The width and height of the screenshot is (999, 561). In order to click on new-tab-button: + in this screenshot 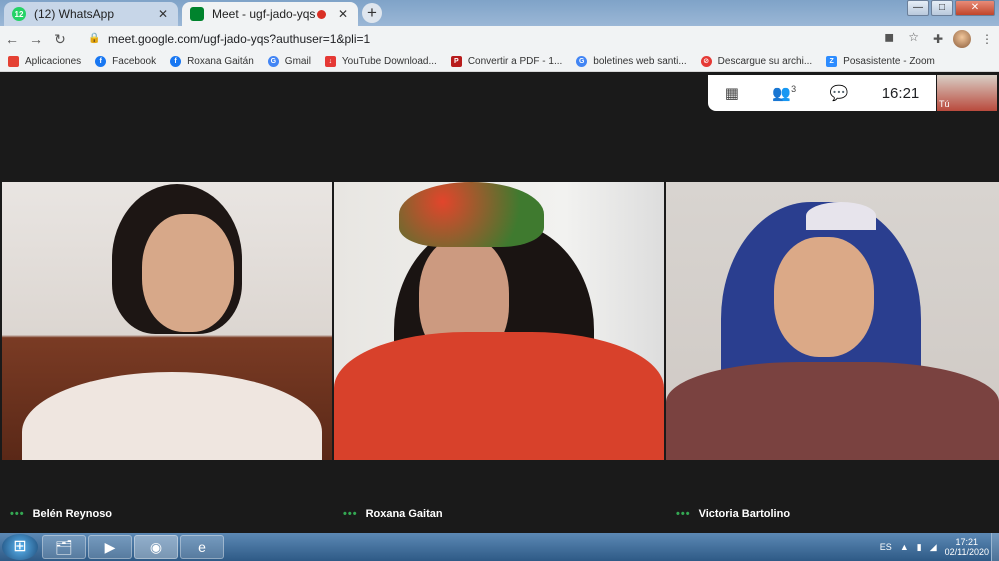, I will do `click(372, 13)`.